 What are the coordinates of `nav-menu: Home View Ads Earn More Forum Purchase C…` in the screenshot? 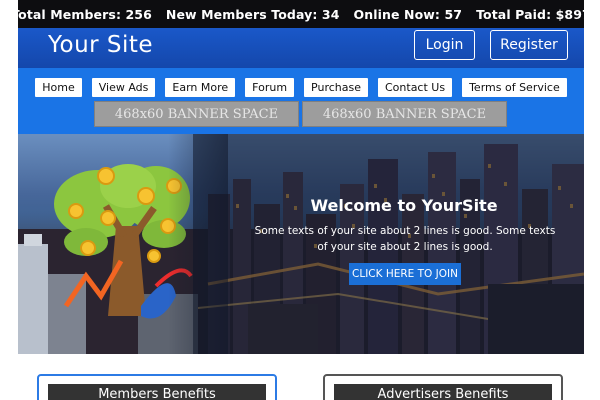 It's located at (301, 87).